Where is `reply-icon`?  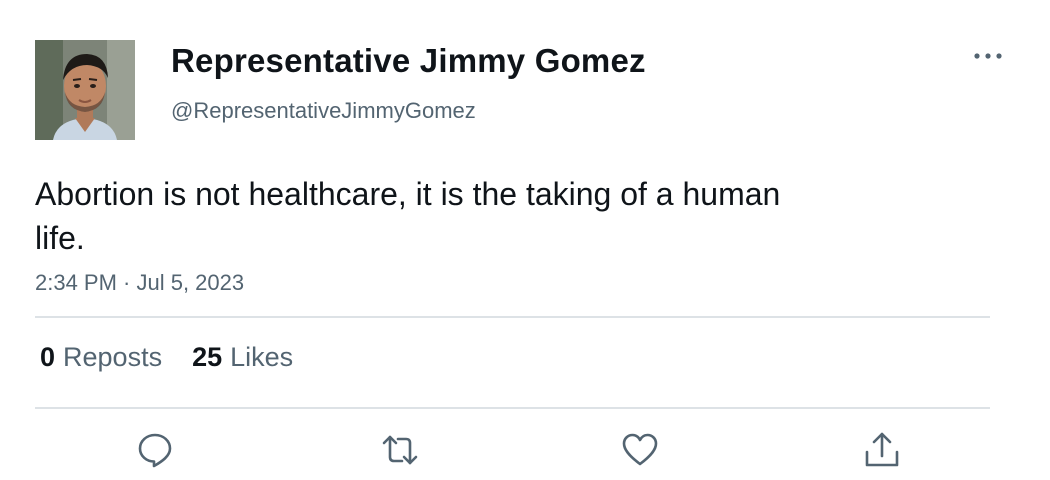 reply-icon is located at coordinates (155, 450).